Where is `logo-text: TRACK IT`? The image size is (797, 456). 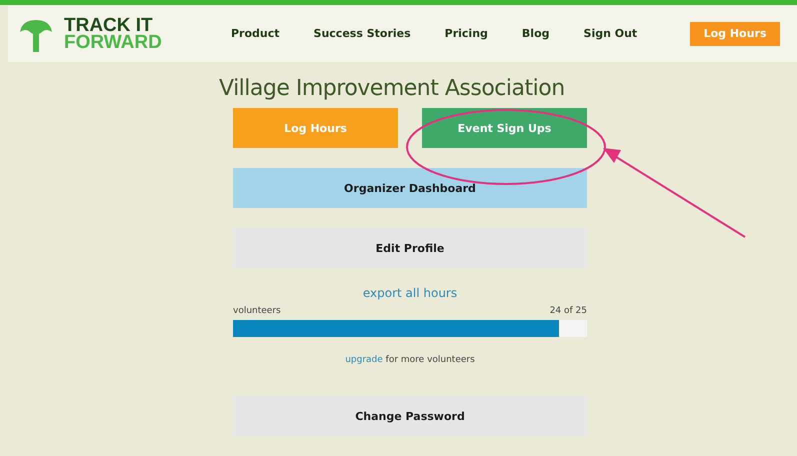
logo-text: TRACK IT is located at coordinates (108, 25).